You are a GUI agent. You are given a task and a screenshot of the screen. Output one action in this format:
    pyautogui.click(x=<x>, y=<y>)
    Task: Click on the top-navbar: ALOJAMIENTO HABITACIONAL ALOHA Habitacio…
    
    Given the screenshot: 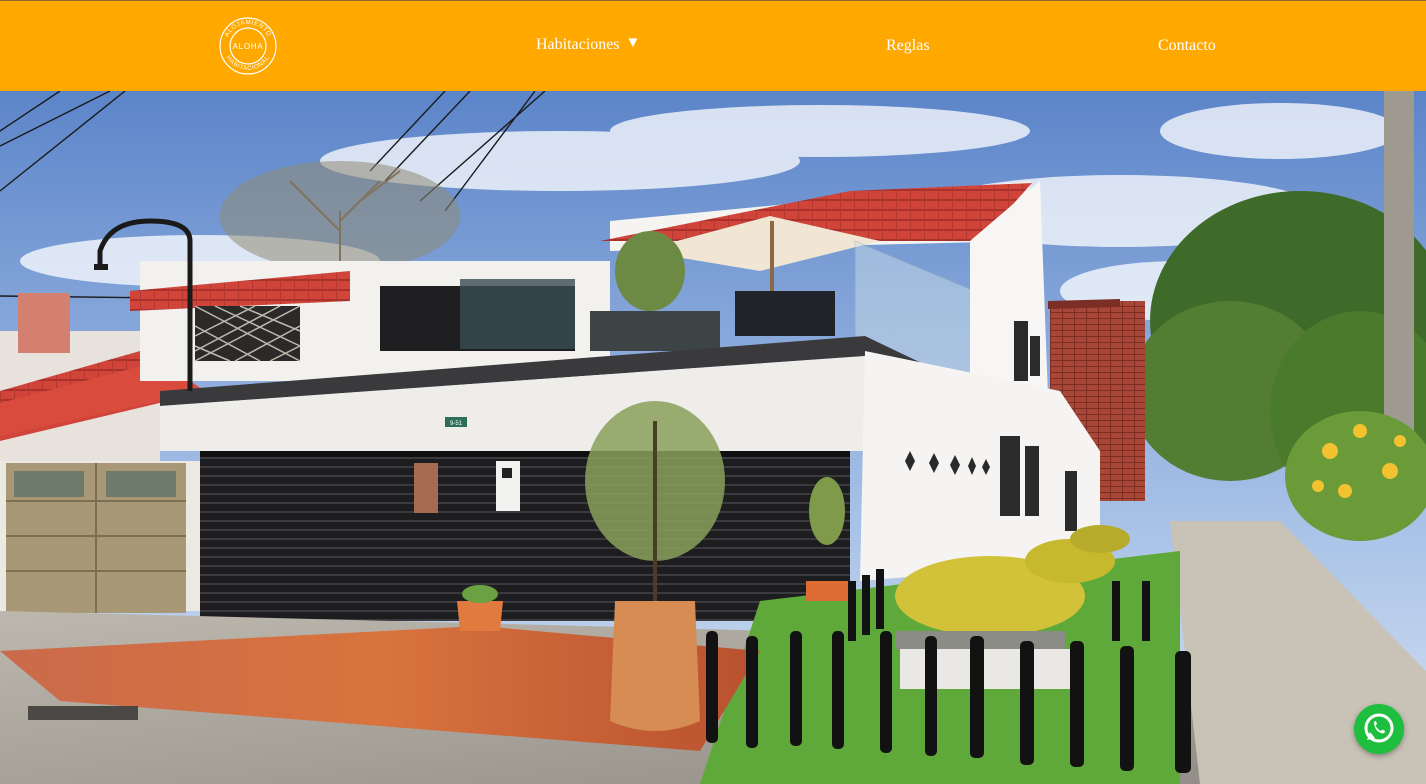 What is the action you would take?
    pyautogui.click(x=713, y=45)
    